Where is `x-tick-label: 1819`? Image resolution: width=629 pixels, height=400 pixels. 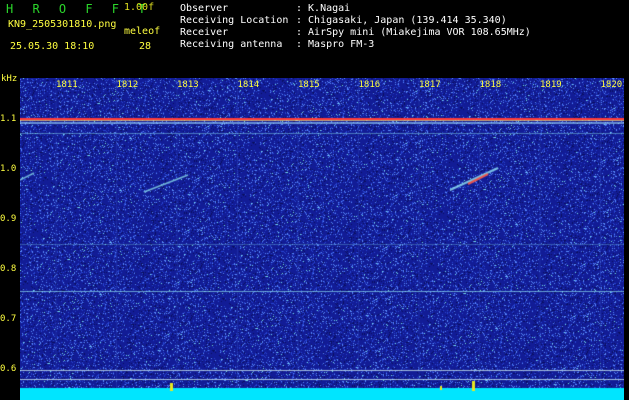 x-tick-label: 1819 is located at coordinates (551, 85).